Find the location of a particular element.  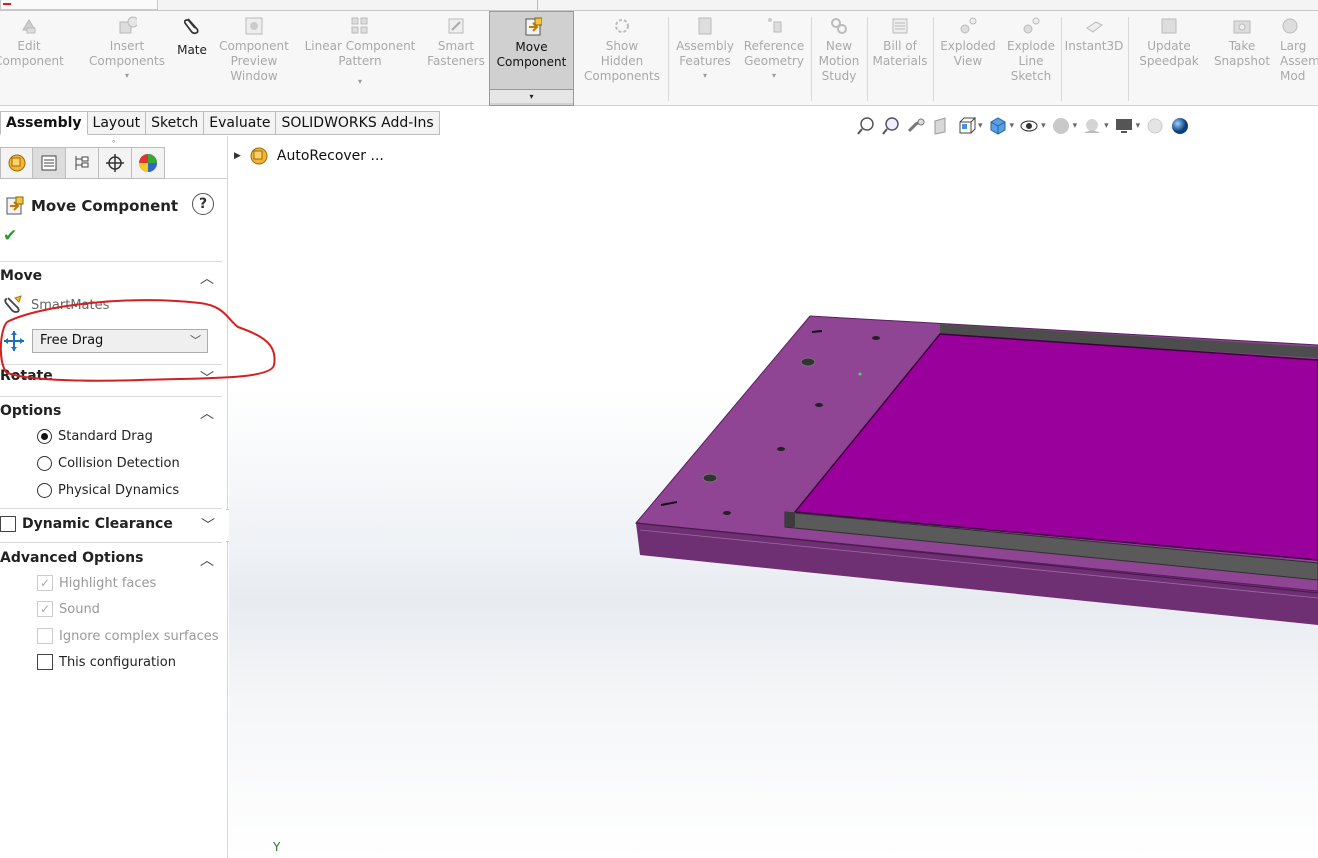

this-configuration-checkbox: This configuration is located at coordinates (106, 662).